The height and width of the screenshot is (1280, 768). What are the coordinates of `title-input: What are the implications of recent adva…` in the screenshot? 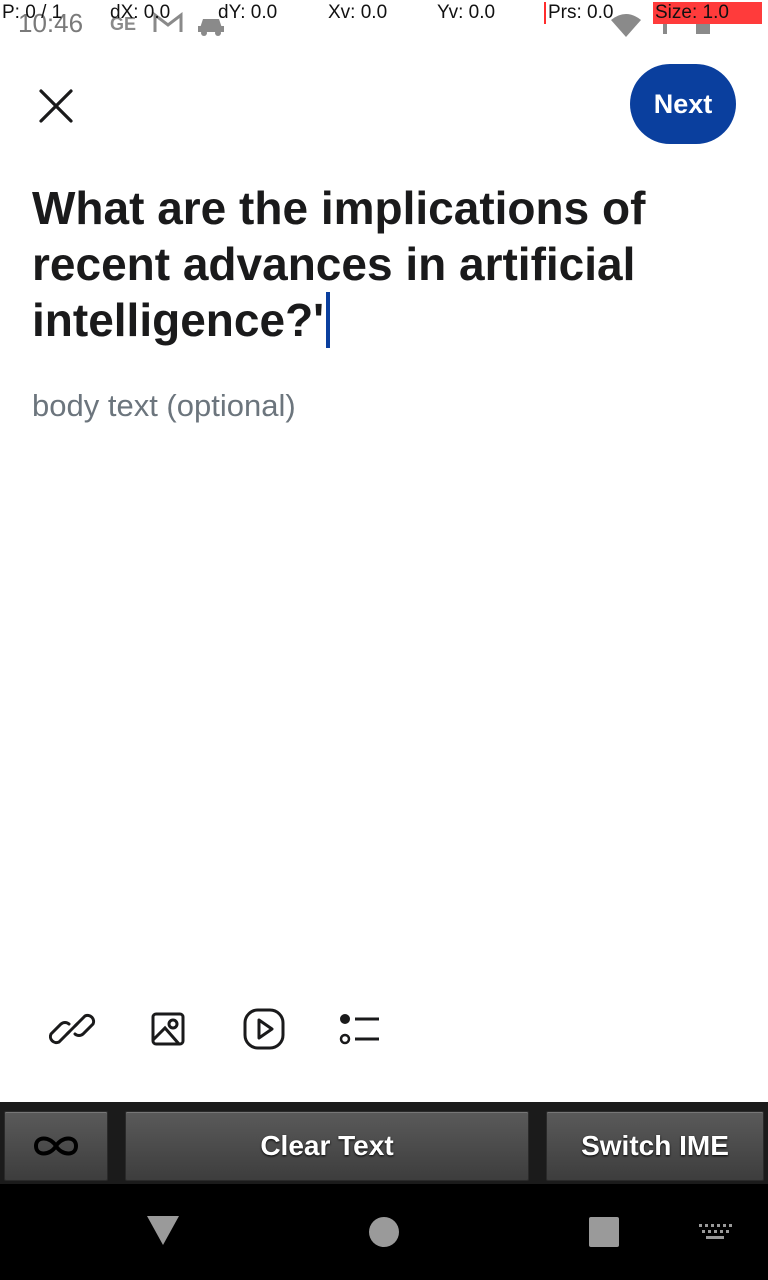 It's located at (377, 264).